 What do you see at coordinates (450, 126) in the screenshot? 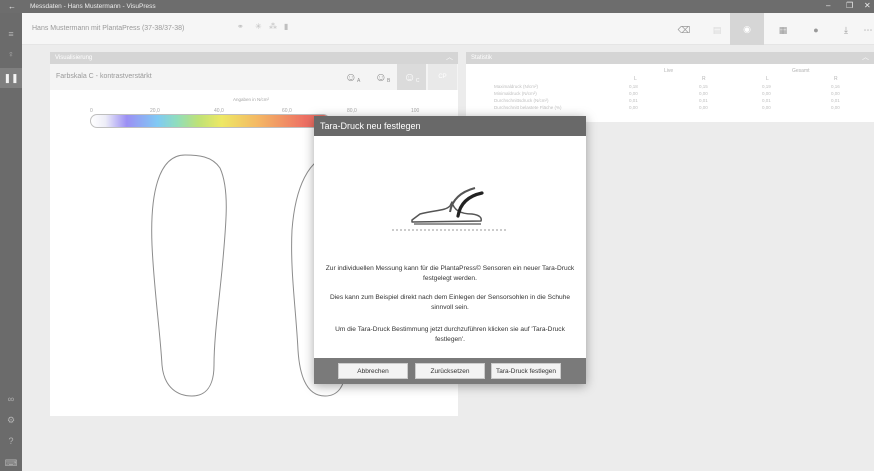
I see `dialog-title: Tara-Druck neu festlegen` at bounding box center [450, 126].